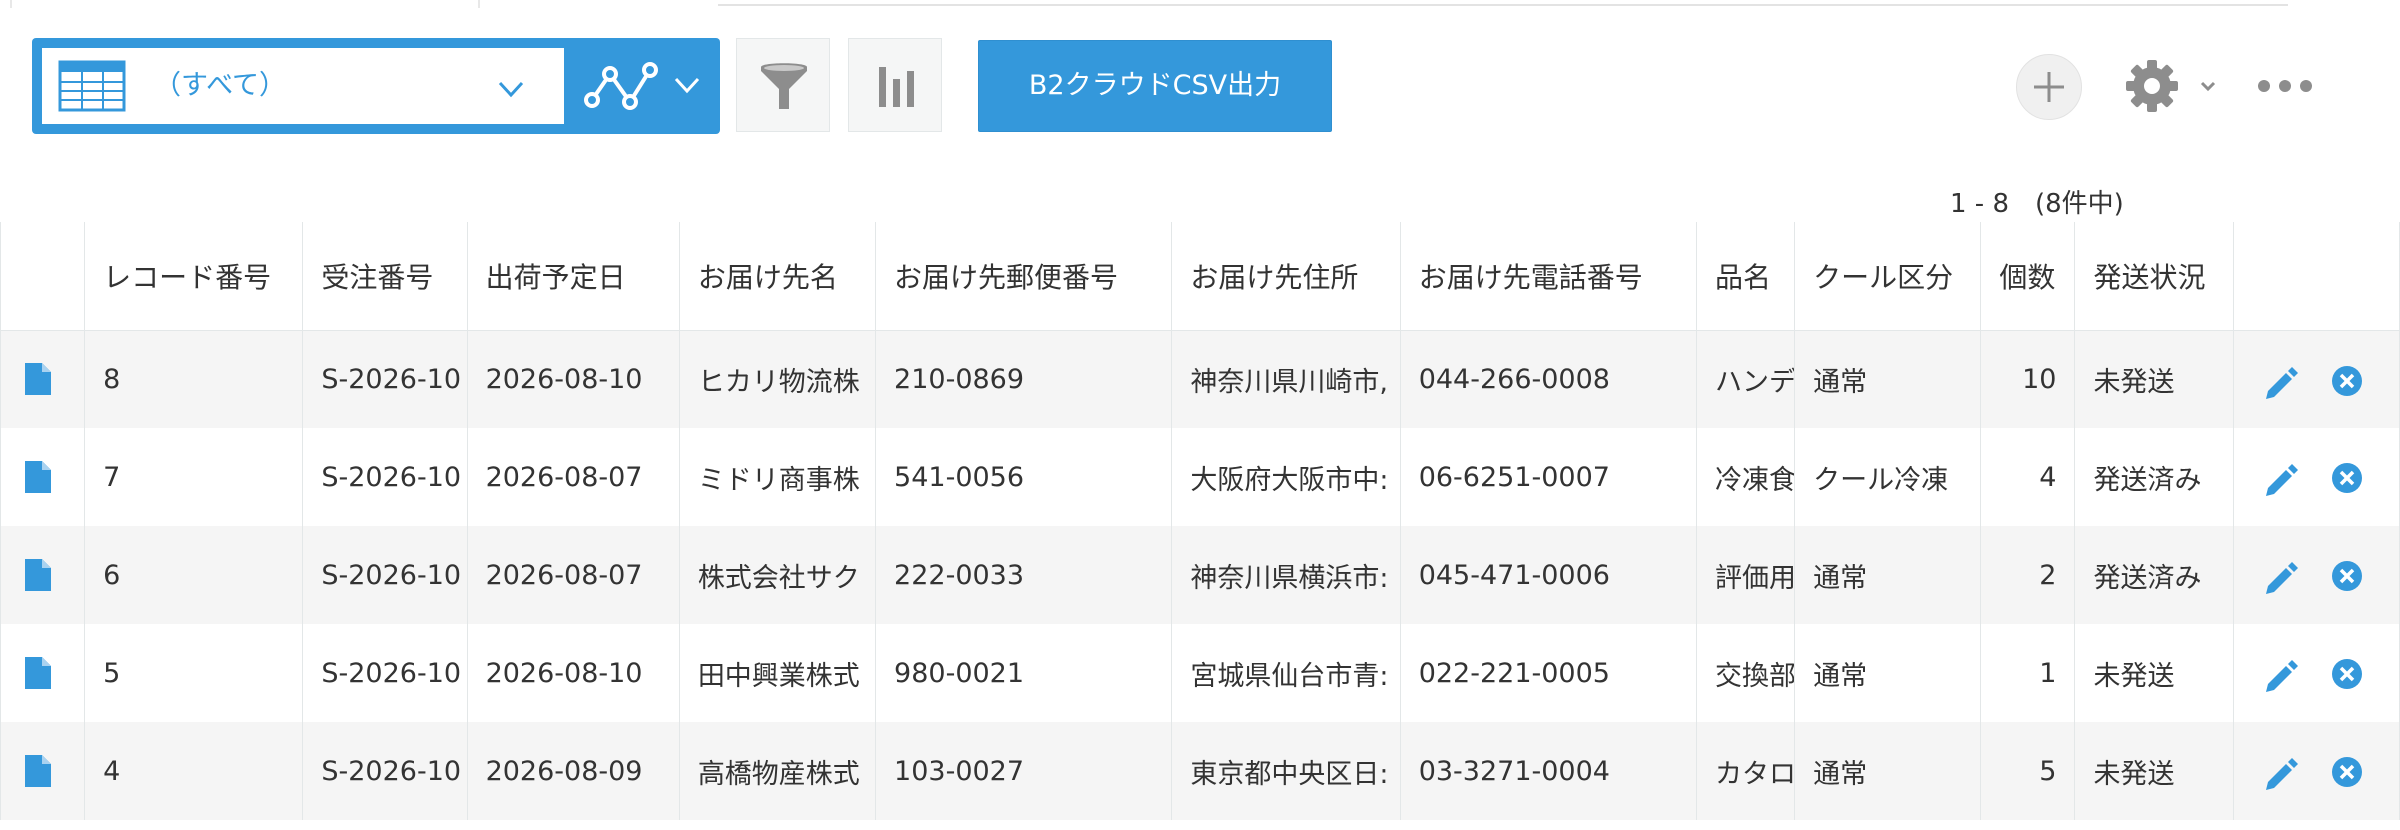 The width and height of the screenshot is (2400, 830). I want to click on column-header: お届け先電話番号, so click(1548, 276).